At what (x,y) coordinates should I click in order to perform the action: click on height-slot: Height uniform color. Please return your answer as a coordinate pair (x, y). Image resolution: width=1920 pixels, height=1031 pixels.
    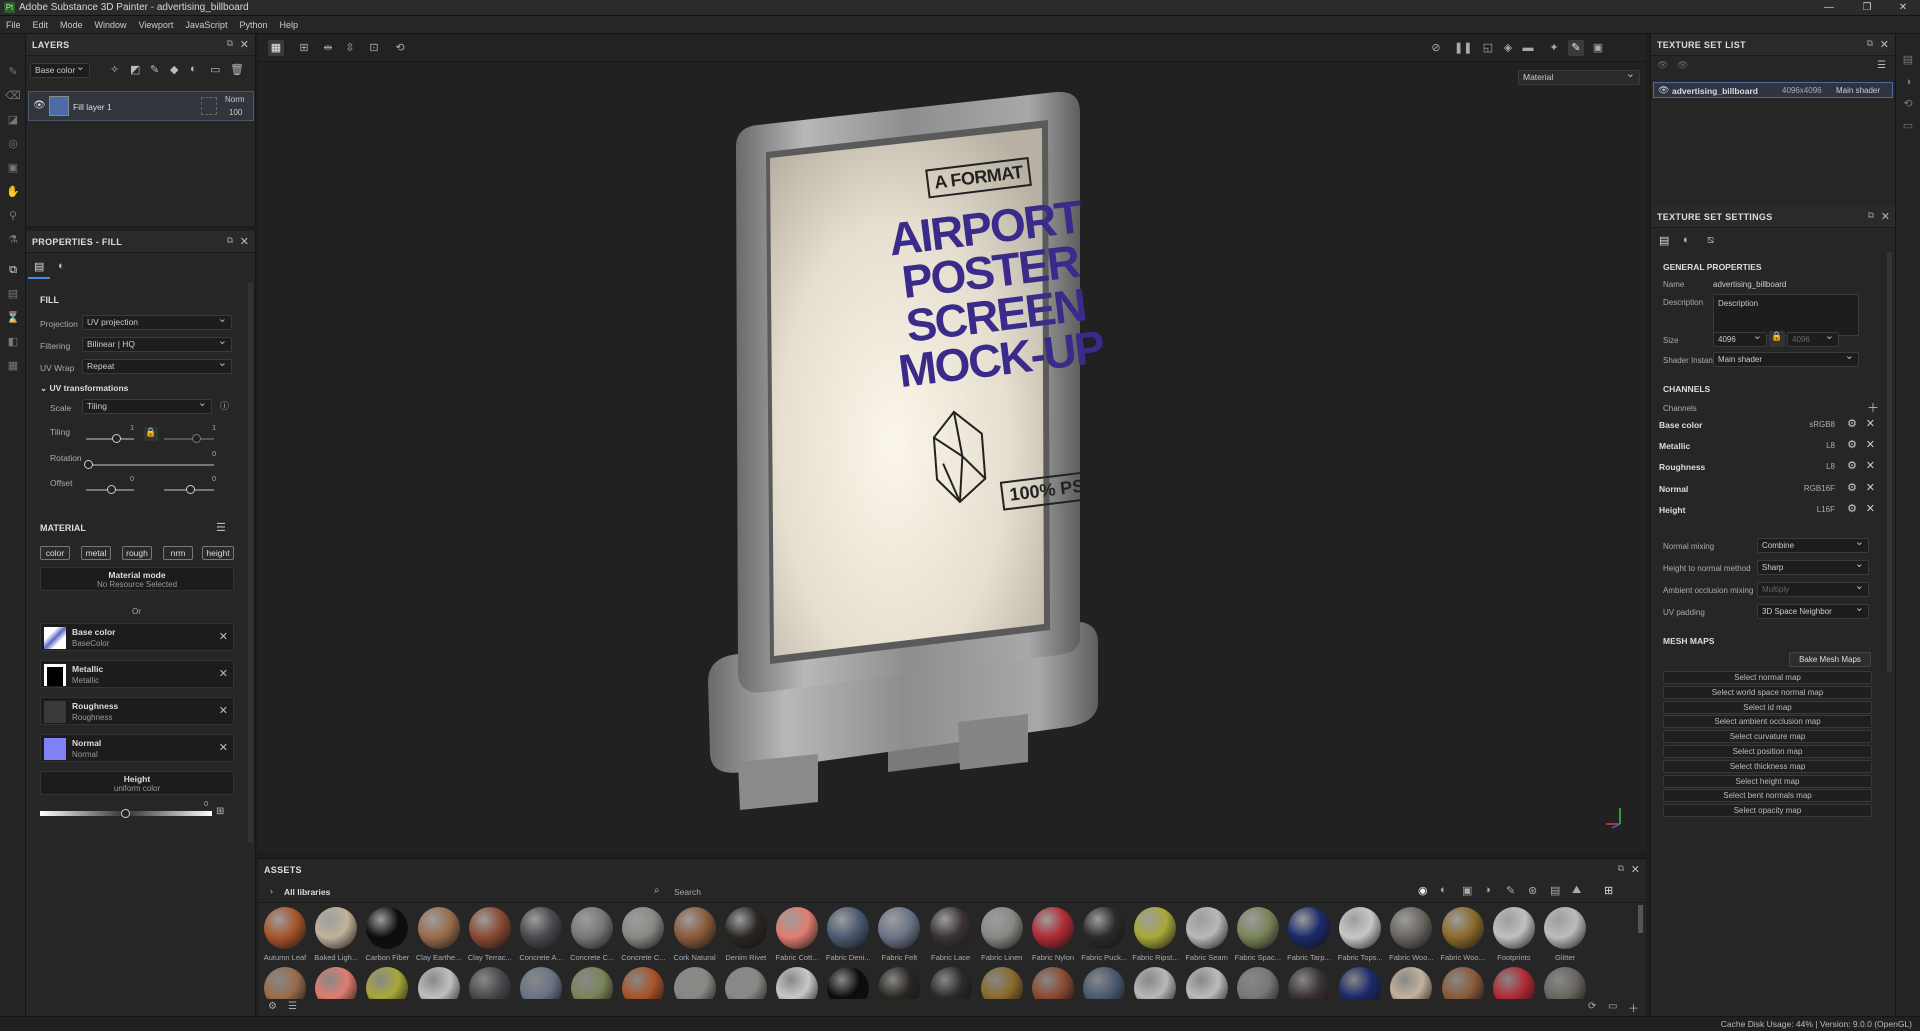
    Looking at the image, I should click on (137, 783).